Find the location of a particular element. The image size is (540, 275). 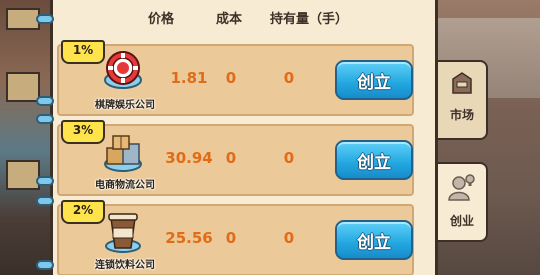

binder-rings is located at coordinates (45, 137).